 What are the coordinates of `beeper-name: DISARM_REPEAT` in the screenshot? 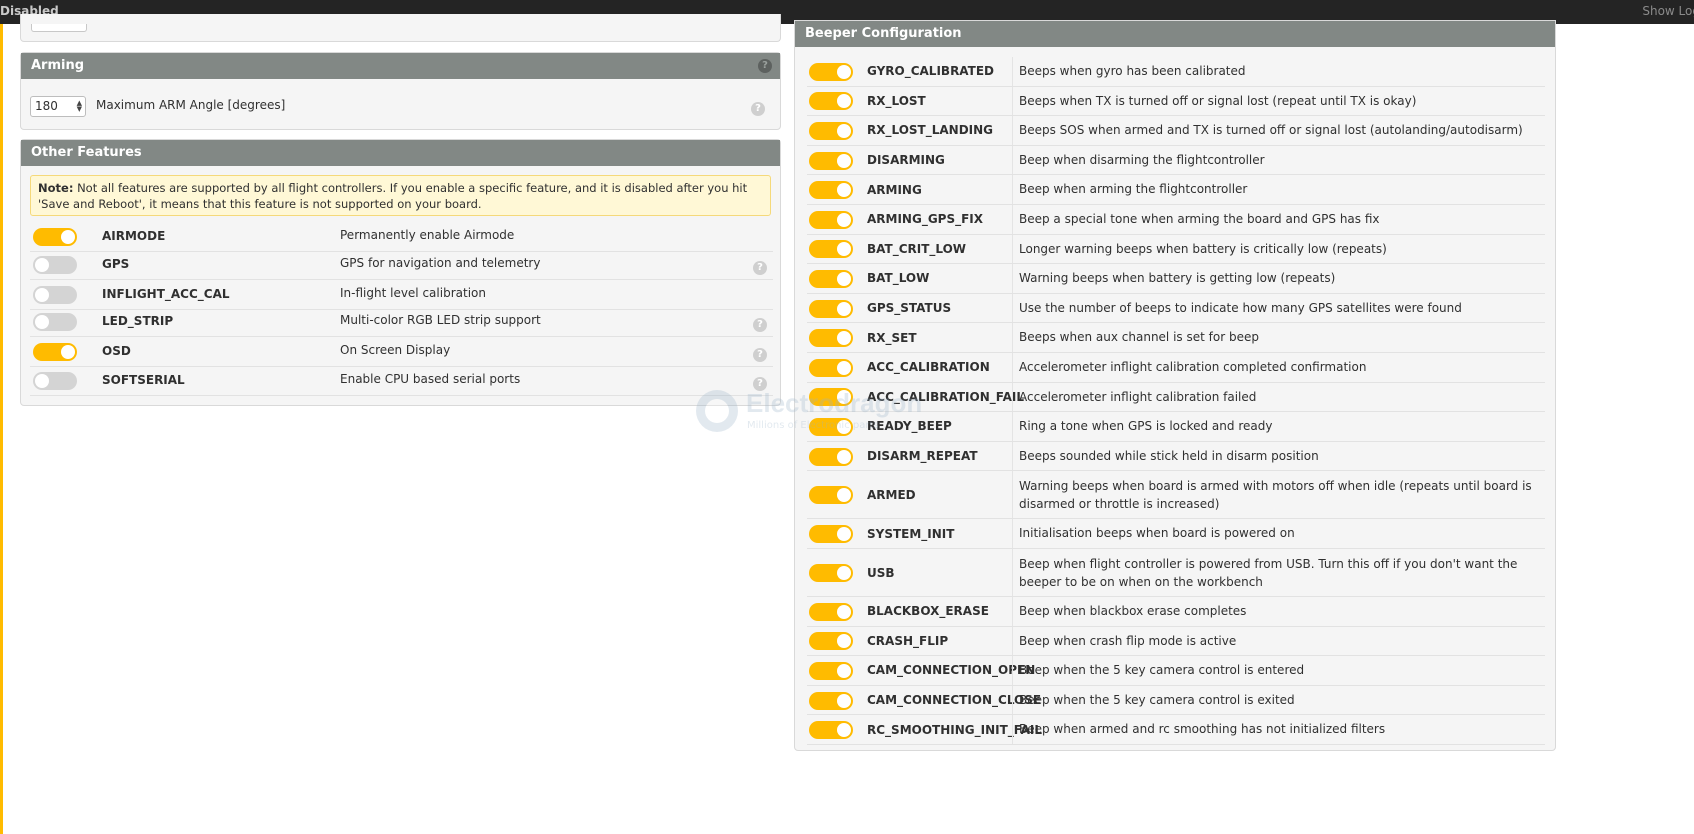 It's located at (922, 456).